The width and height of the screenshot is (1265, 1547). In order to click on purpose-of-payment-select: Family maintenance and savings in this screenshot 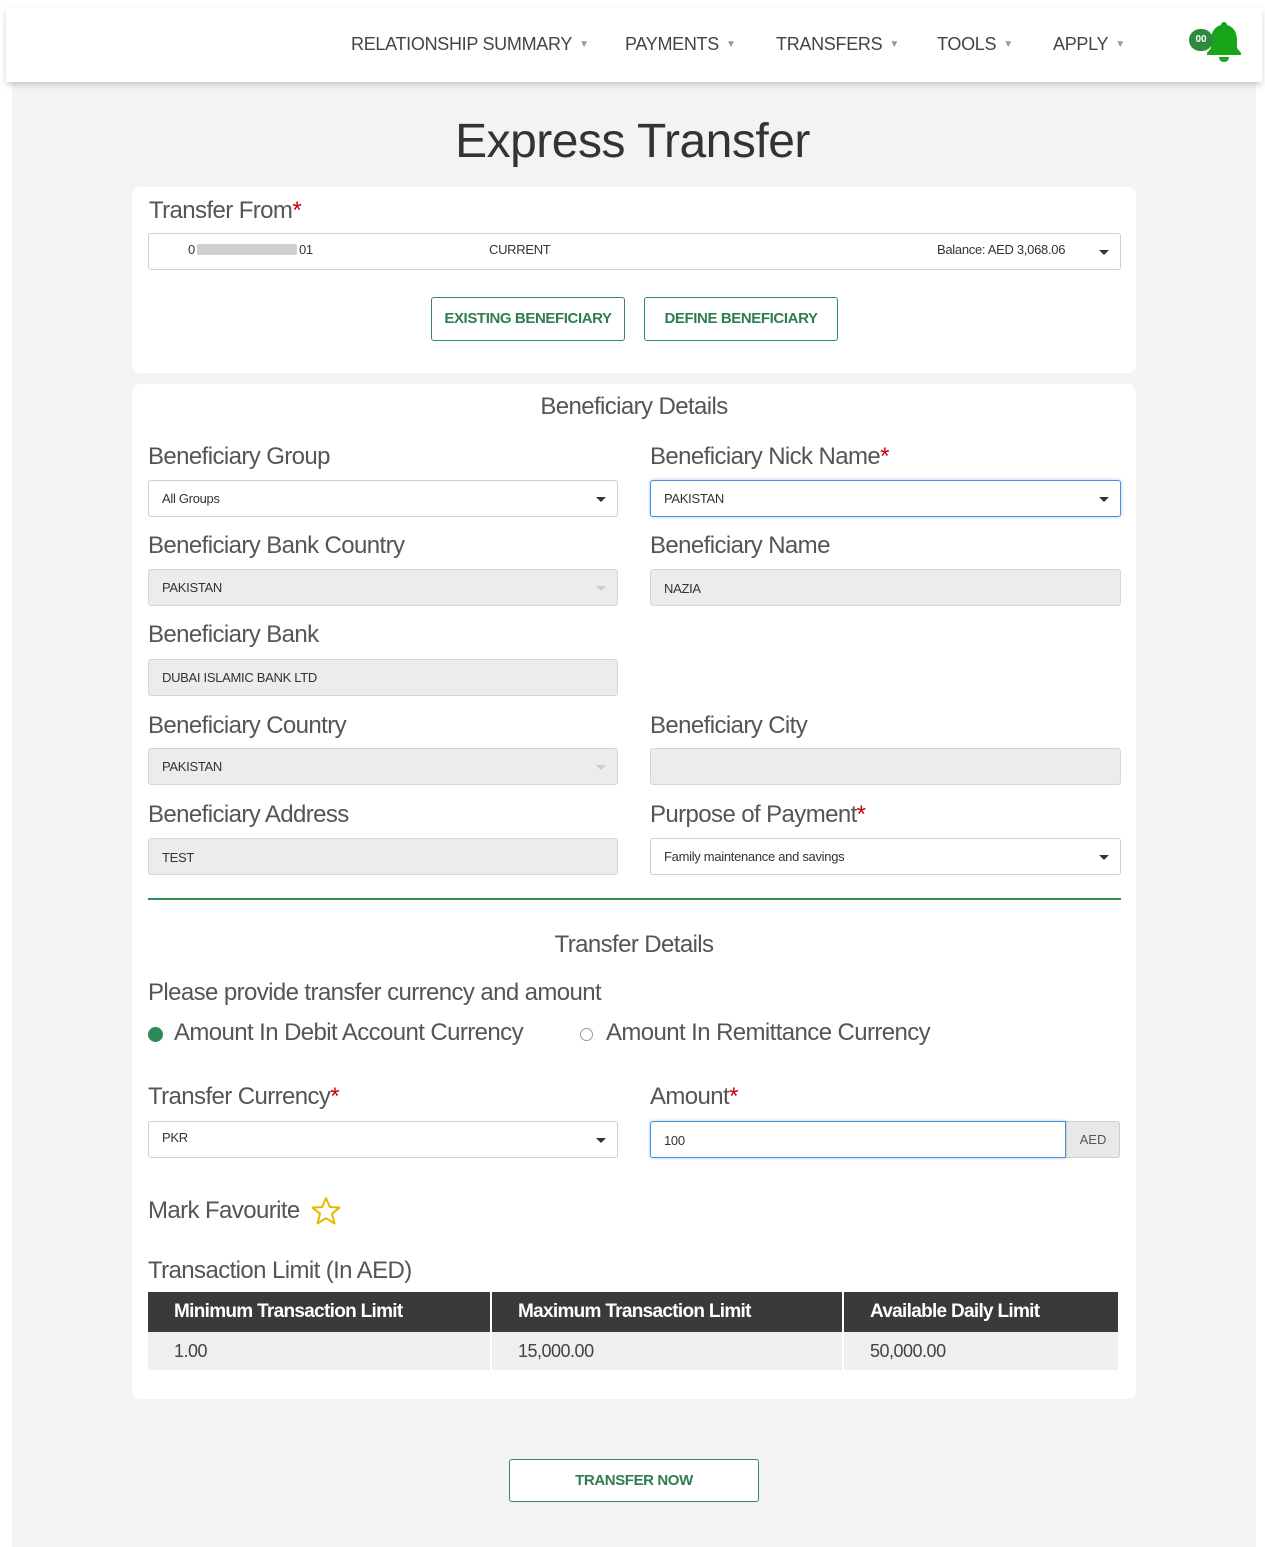, I will do `click(885, 856)`.